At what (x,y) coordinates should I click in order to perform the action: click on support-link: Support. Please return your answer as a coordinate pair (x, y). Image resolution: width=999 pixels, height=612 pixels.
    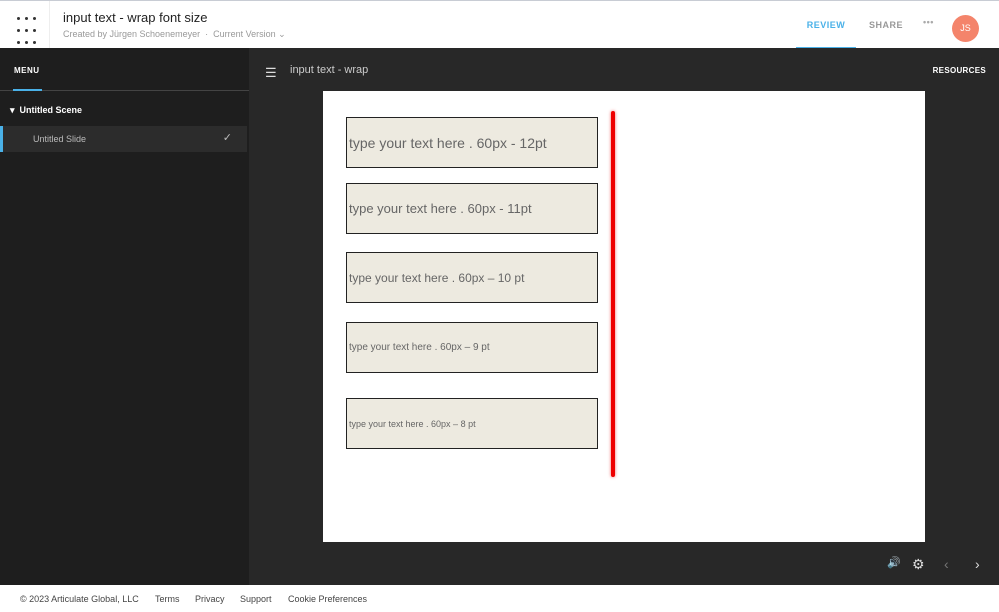
    Looking at the image, I should click on (256, 599).